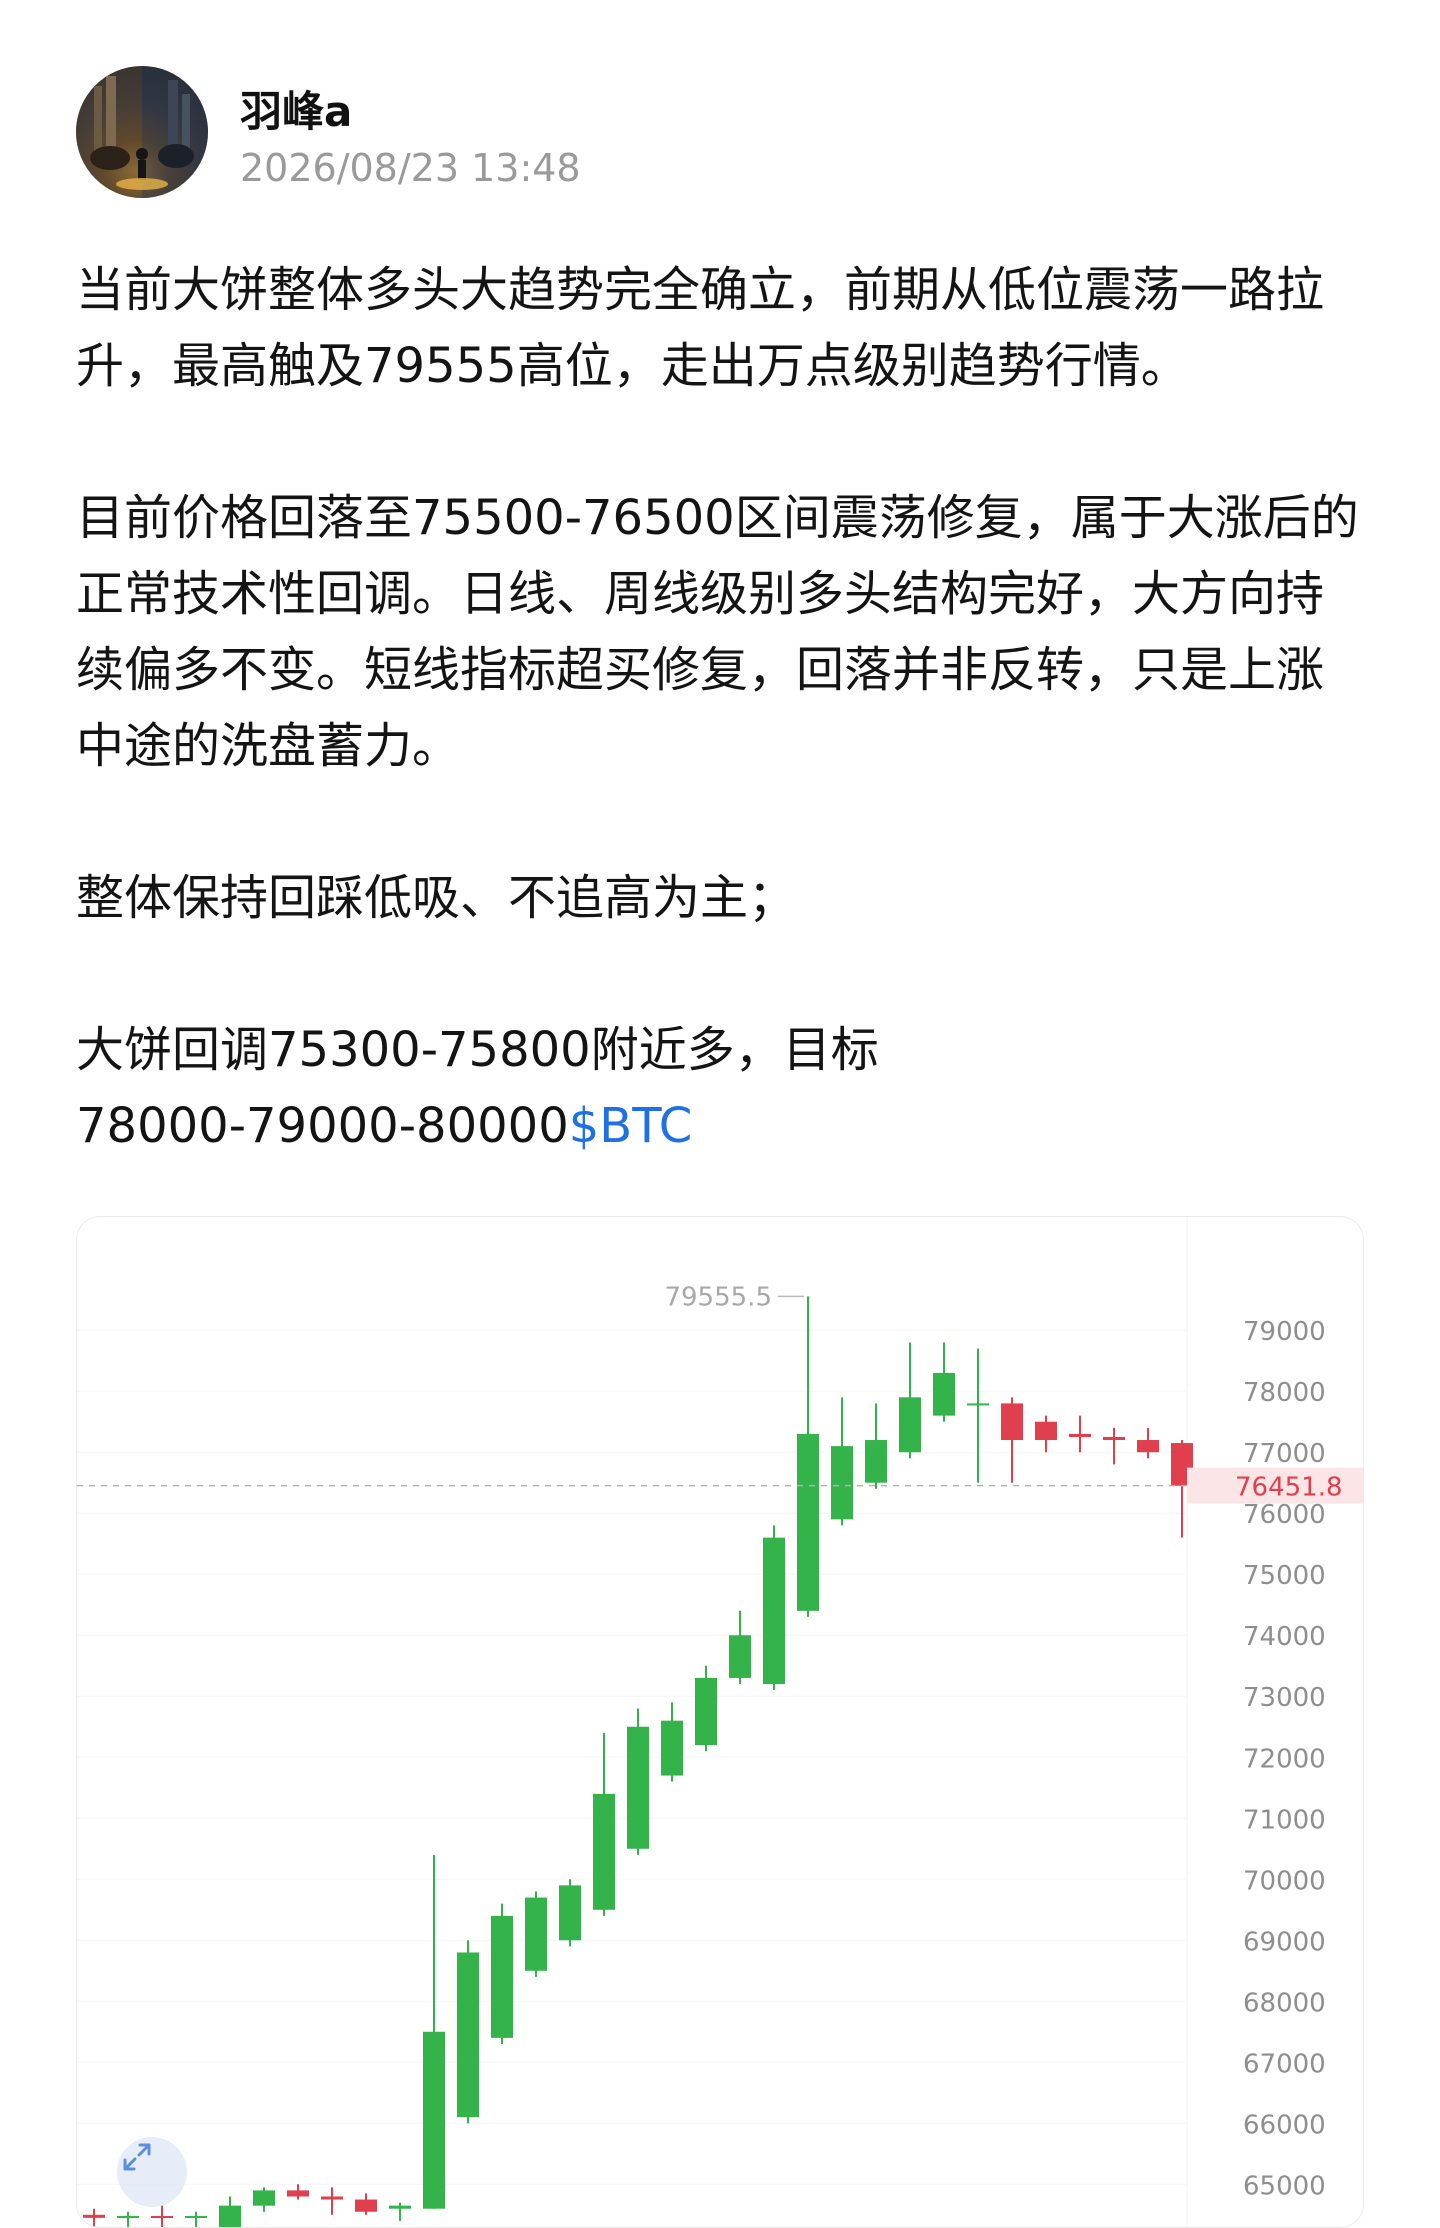  What do you see at coordinates (718, 1297) in the screenshot?
I see `high-price-label: 79555.5` at bounding box center [718, 1297].